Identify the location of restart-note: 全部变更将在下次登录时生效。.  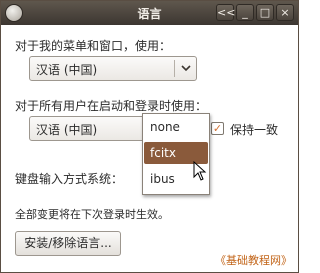
(92, 214).